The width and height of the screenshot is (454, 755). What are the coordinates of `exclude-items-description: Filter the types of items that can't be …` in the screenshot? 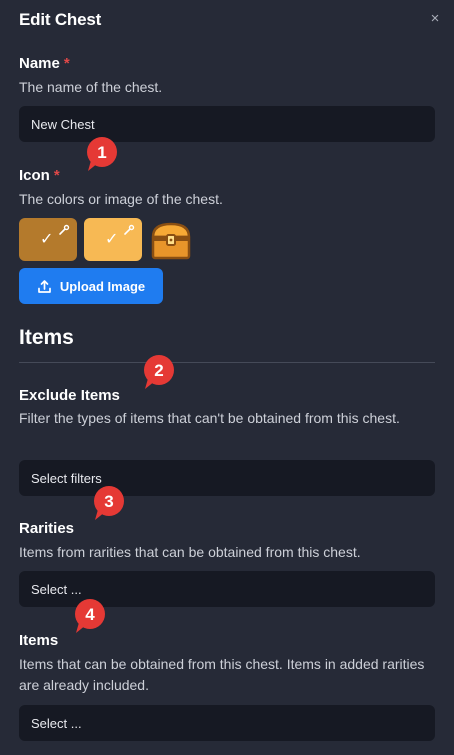 It's located at (209, 418).